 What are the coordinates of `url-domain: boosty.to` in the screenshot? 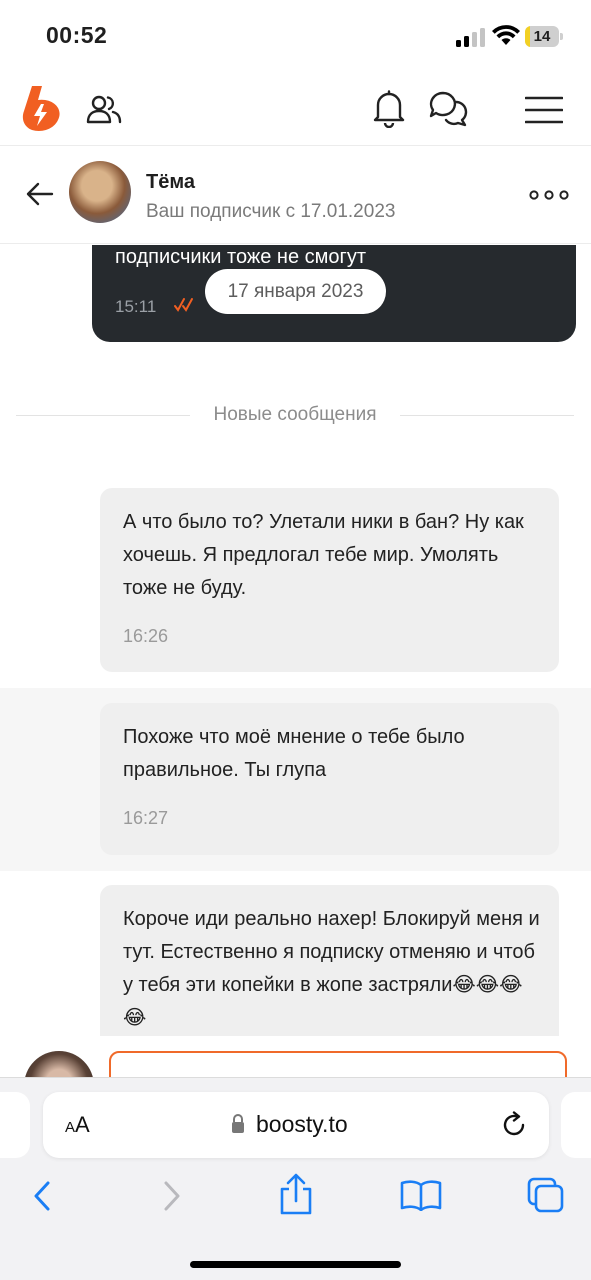 It's located at (302, 1124).